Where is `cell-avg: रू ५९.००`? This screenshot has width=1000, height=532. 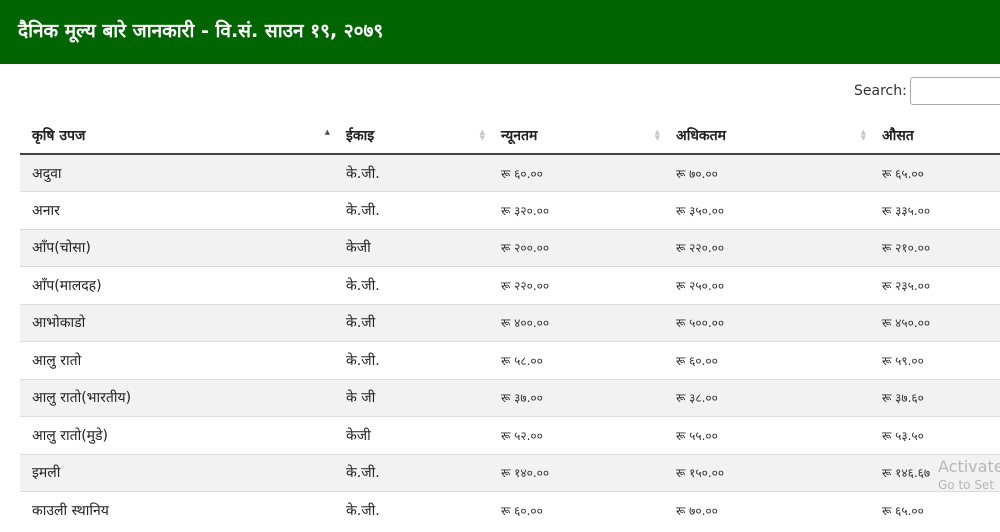 cell-avg: रू ५९.०० is located at coordinates (935, 360).